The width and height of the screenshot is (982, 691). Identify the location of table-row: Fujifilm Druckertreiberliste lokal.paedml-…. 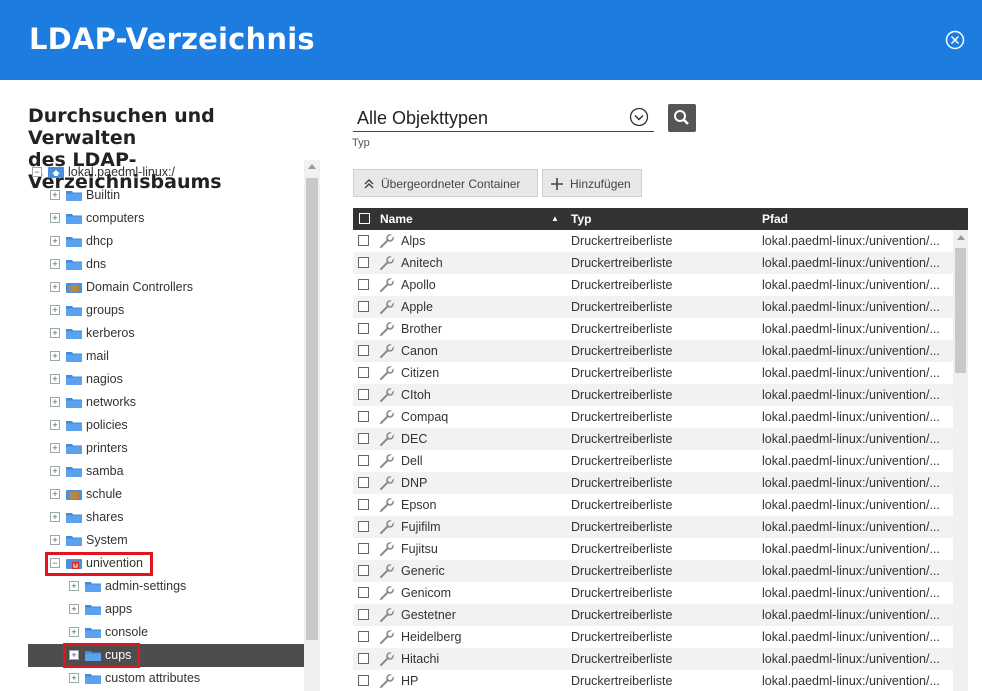
(653, 527).